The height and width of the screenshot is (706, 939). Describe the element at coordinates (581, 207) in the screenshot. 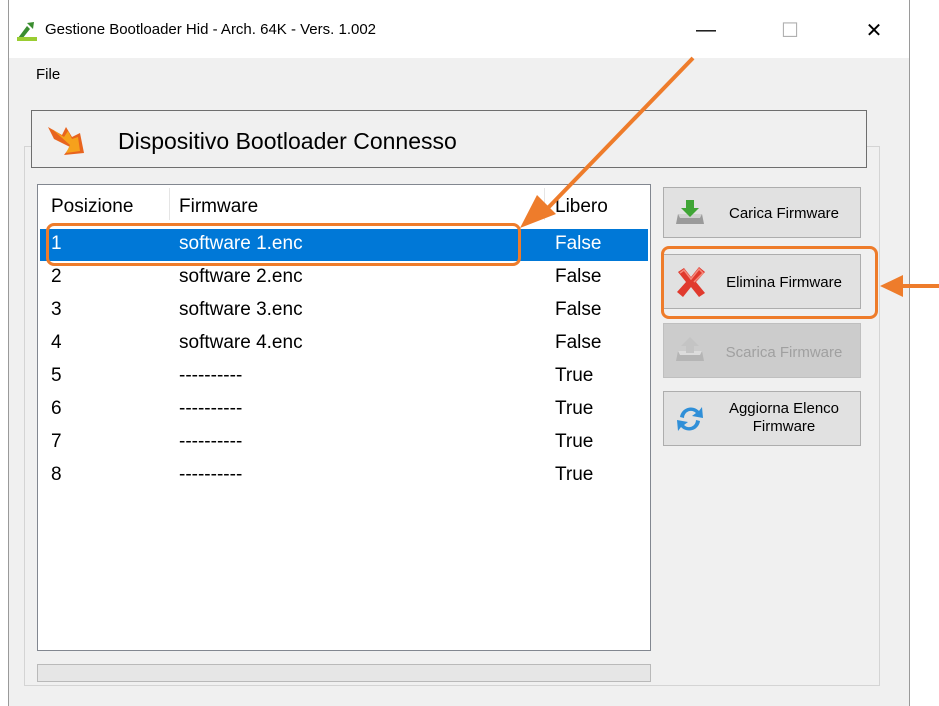

I see `column-libero: Libero` at that location.